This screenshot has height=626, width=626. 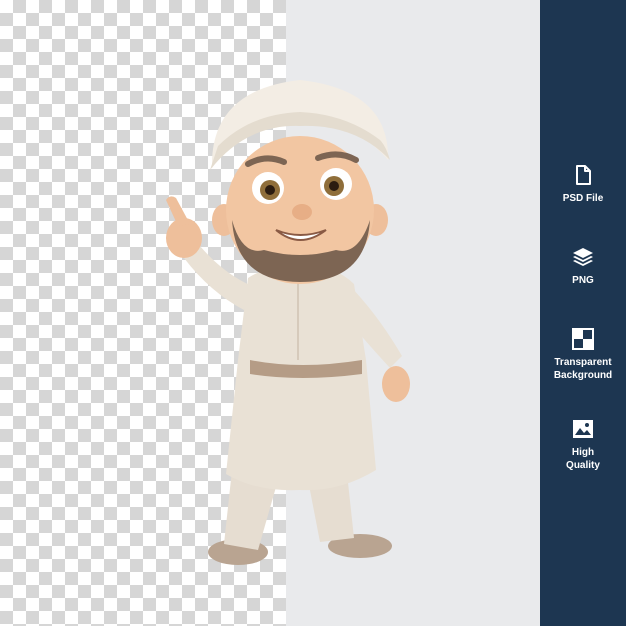 What do you see at coordinates (583, 459) in the screenshot?
I see `feature-label: High Quality` at bounding box center [583, 459].